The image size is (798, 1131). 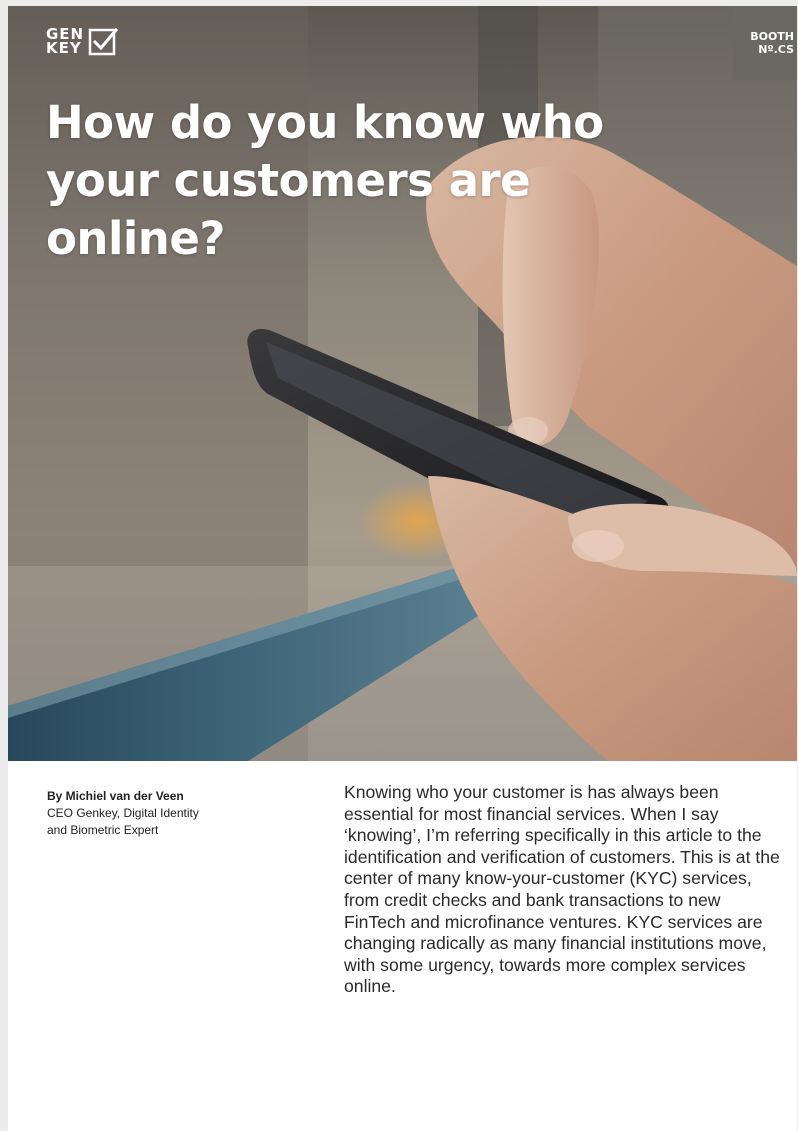 What do you see at coordinates (64, 48) in the screenshot?
I see `logo-text-key: KEY` at bounding box center [64, 48].